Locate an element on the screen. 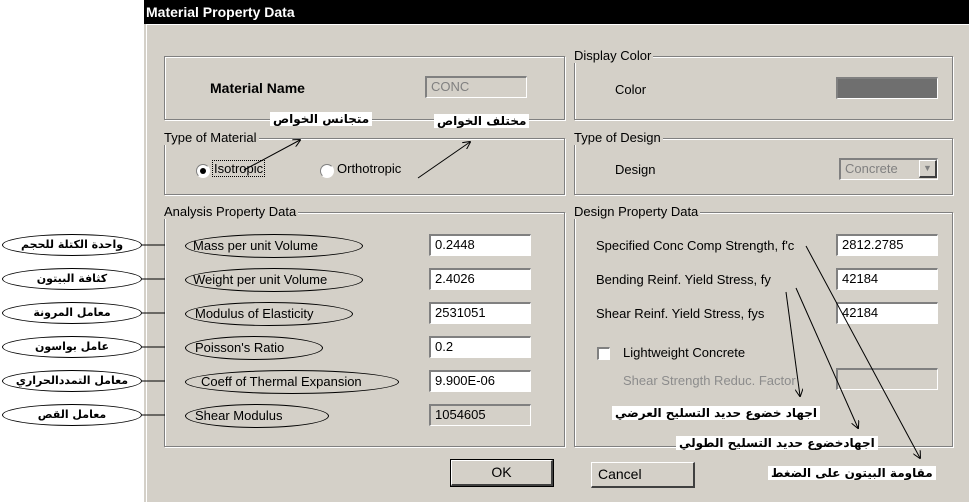 This screenshot has height=502, width=969. fys-field: 42184 is located at coordinates (887, 313).